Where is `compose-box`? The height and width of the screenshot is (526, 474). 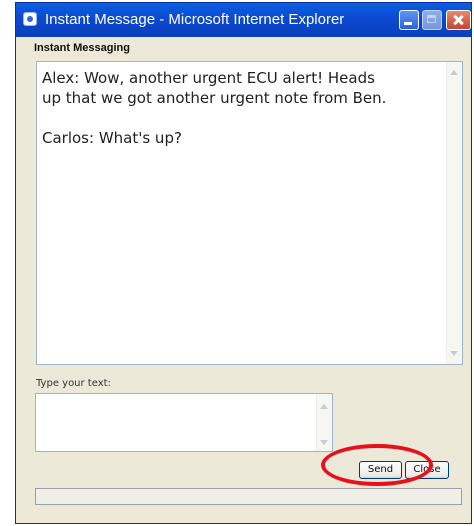
compose-box is located at coordinates (184, 422).